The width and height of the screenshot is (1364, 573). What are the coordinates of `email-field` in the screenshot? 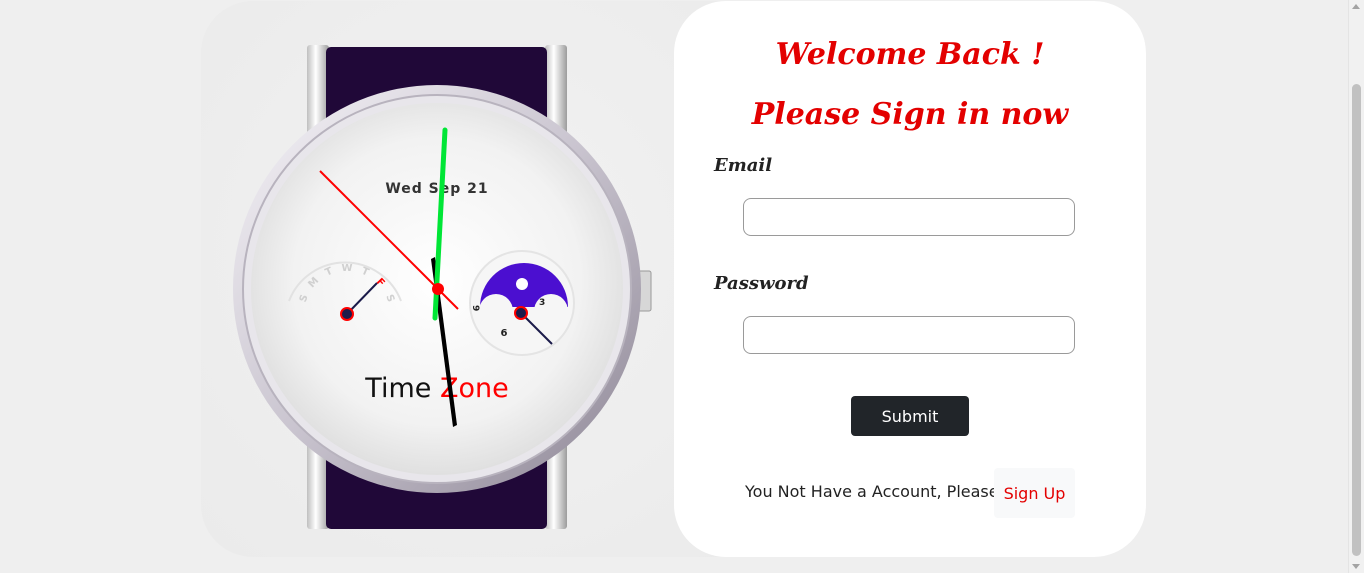 It's located at (909, 217).